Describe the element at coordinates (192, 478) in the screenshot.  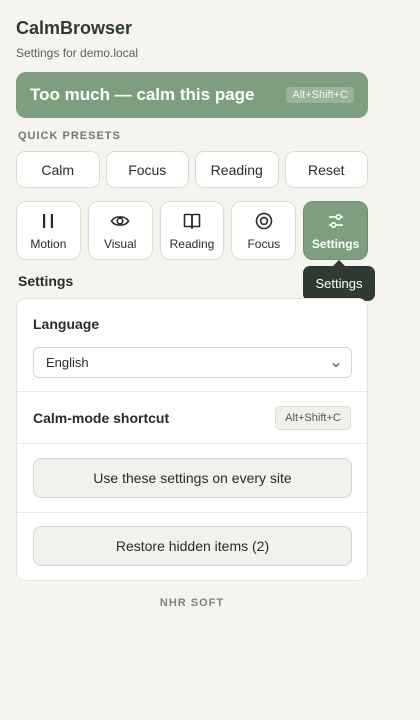
I see `use-on-every-site-button: Use these settings on every site` at that location.